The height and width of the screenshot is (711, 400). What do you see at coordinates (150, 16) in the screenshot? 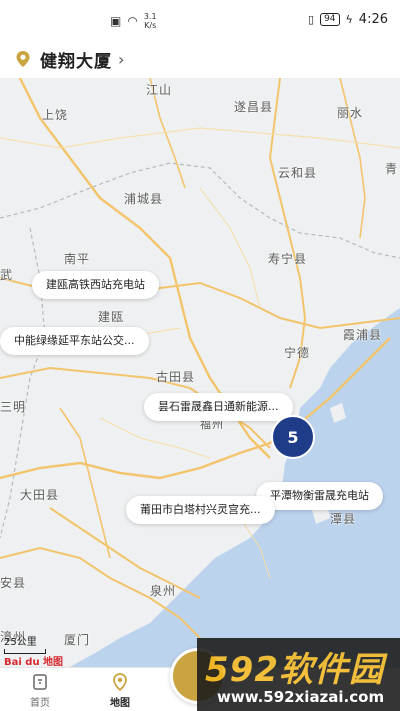
I see `net-speed-value: 3.1` at bounding box center [150, 16].